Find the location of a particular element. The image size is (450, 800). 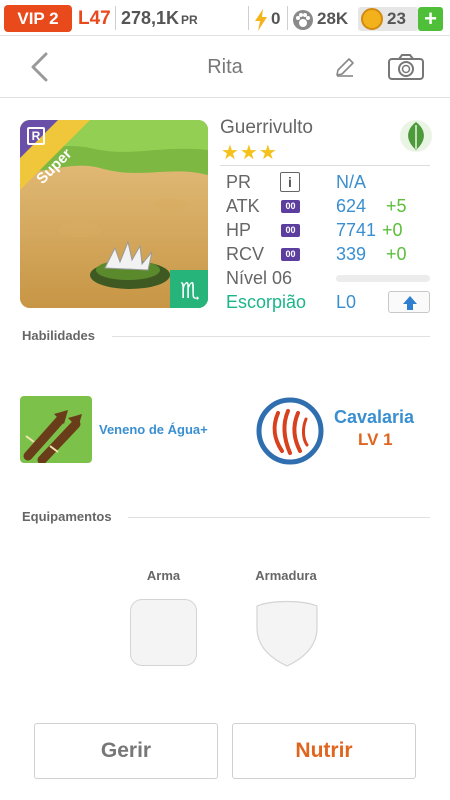

feed-button: Nutrir is located at coordinates (324, 751).